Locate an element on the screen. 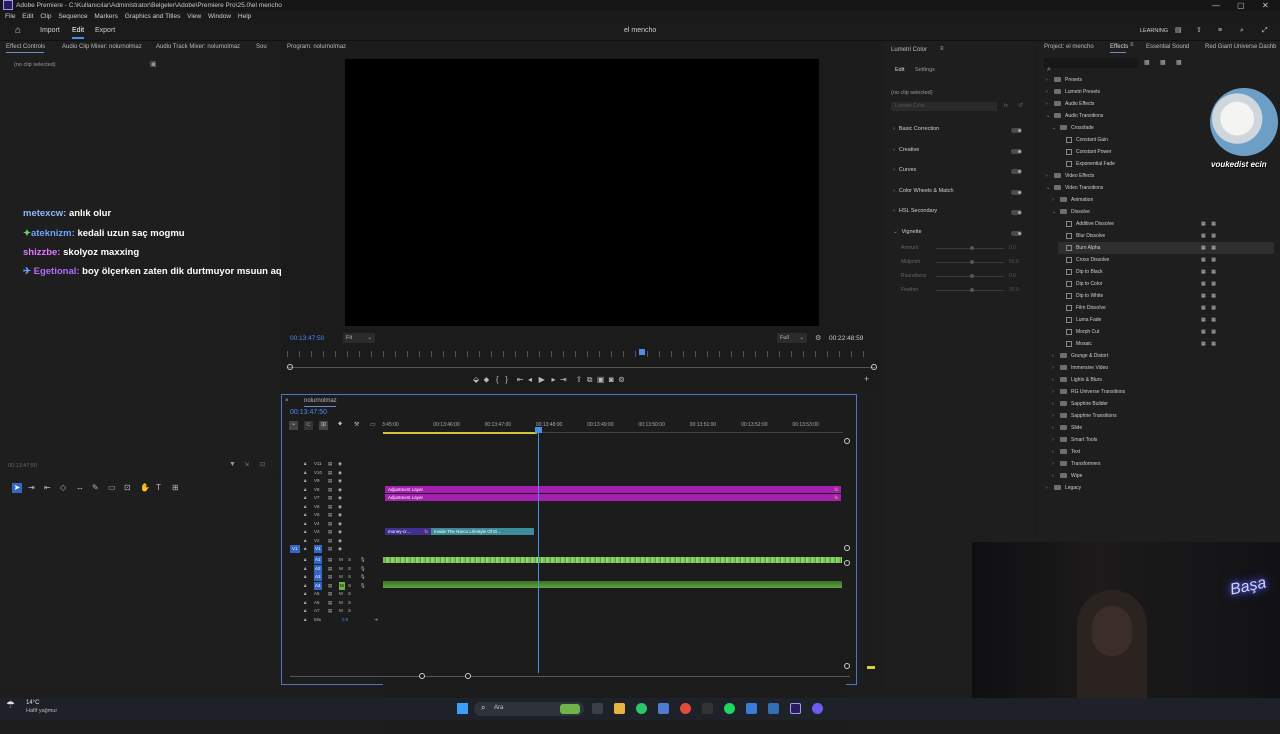 This screenshot has height=734, width=1280. track-label: A5 is located at coordinates (317, 594).